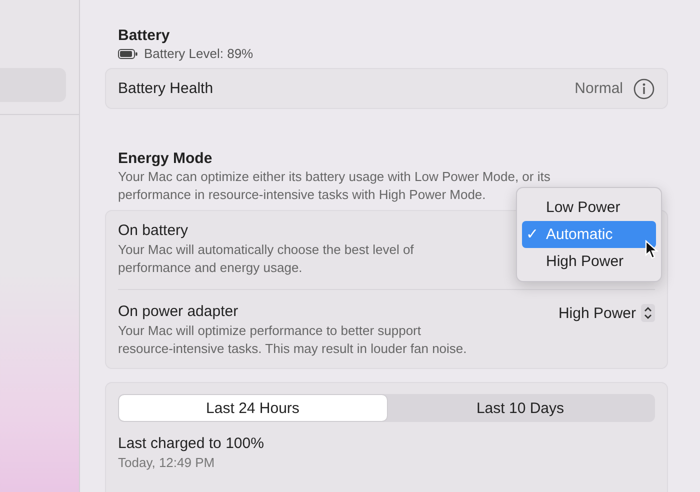 This screenshot has height=492, width=700. Describe the element at coordinates (167, 463) in the screenshot. I see `charge-time: Today, 12:49 PM` at that location.